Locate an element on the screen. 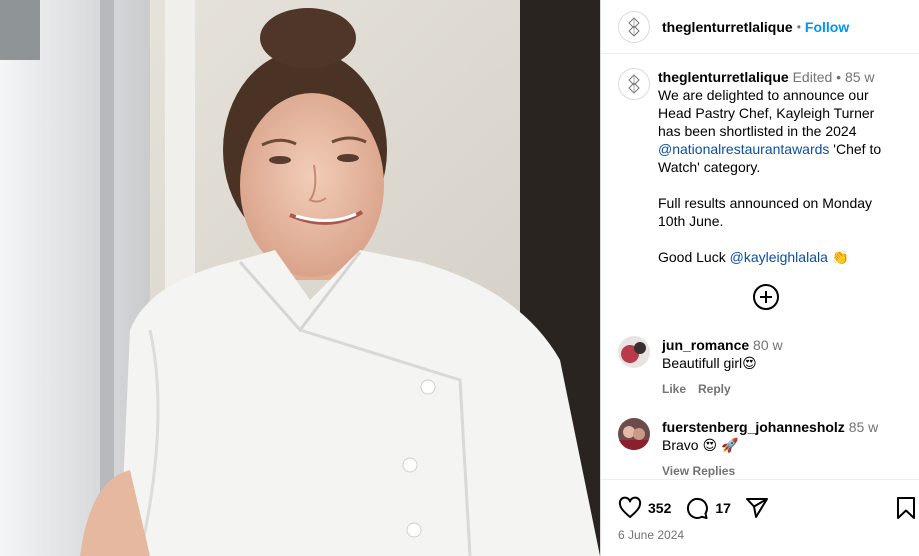  comment-actions: Like Reply is located at coordinates (722, 389).